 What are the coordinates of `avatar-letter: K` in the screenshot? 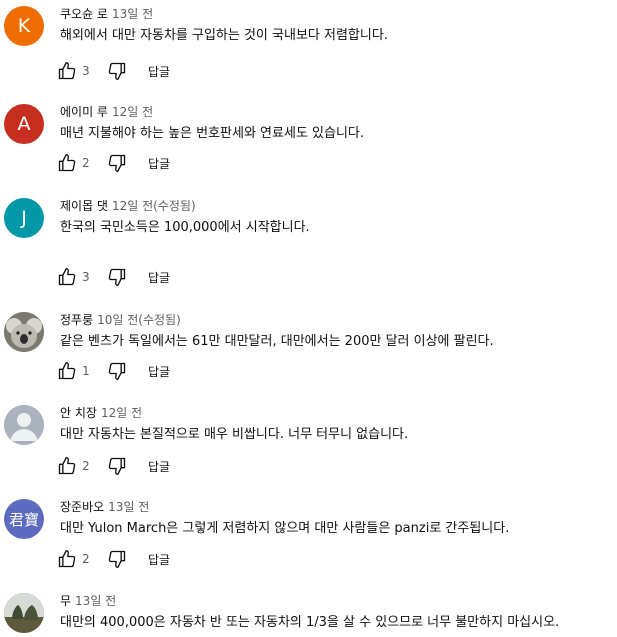 It's located at (24, 26).